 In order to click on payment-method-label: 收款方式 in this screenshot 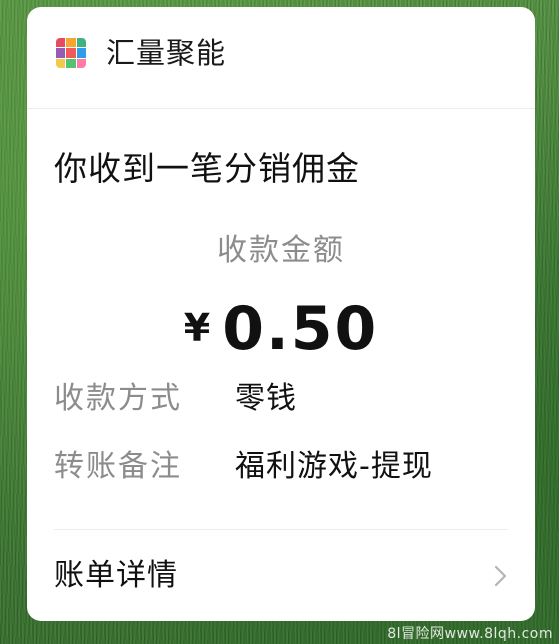, I will do `click(118, 398)`.